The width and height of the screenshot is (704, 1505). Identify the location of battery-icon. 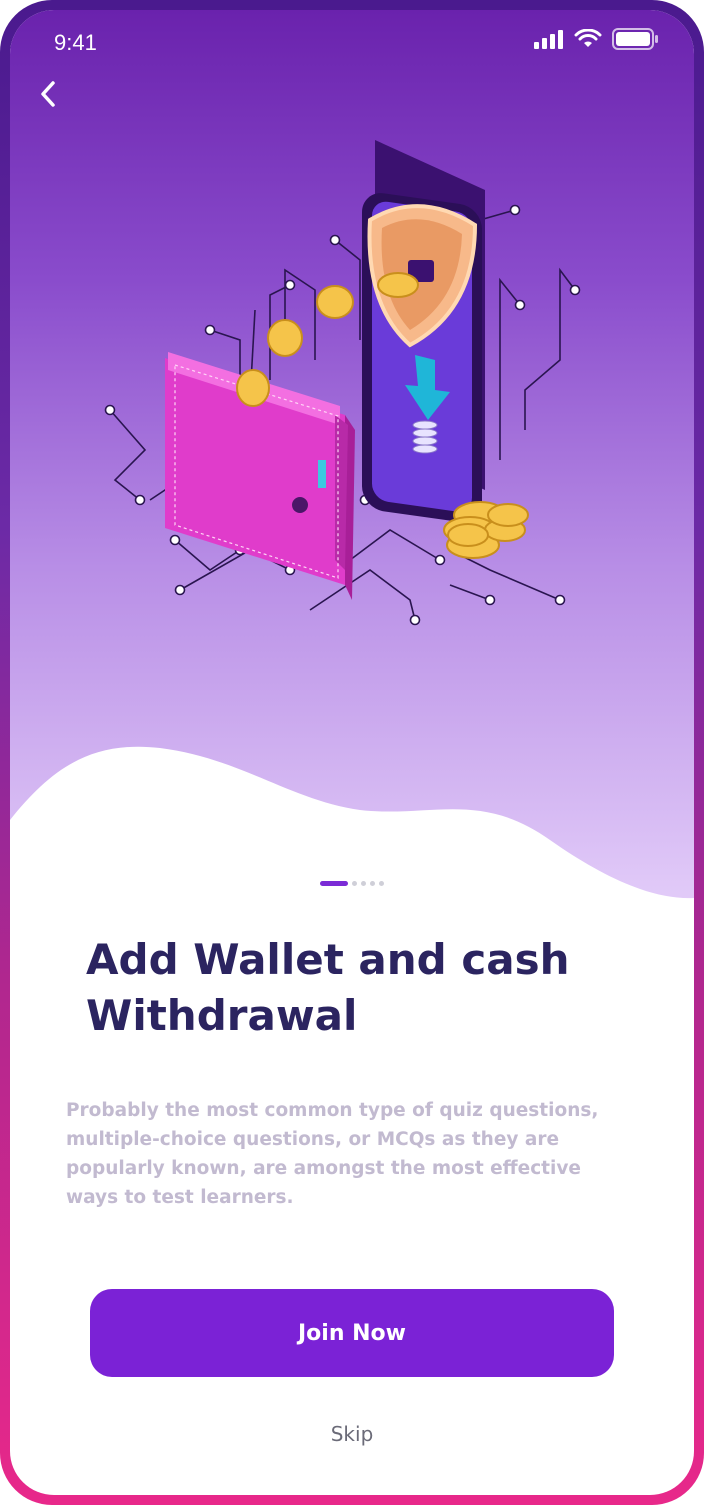
(635, 39).